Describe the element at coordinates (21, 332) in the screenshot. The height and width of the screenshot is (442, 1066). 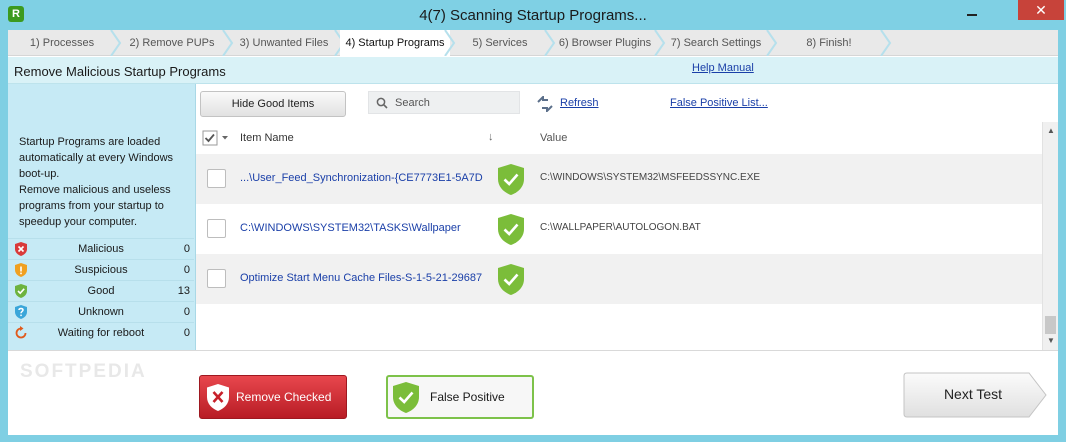
I see `reboot-icon` at that location.